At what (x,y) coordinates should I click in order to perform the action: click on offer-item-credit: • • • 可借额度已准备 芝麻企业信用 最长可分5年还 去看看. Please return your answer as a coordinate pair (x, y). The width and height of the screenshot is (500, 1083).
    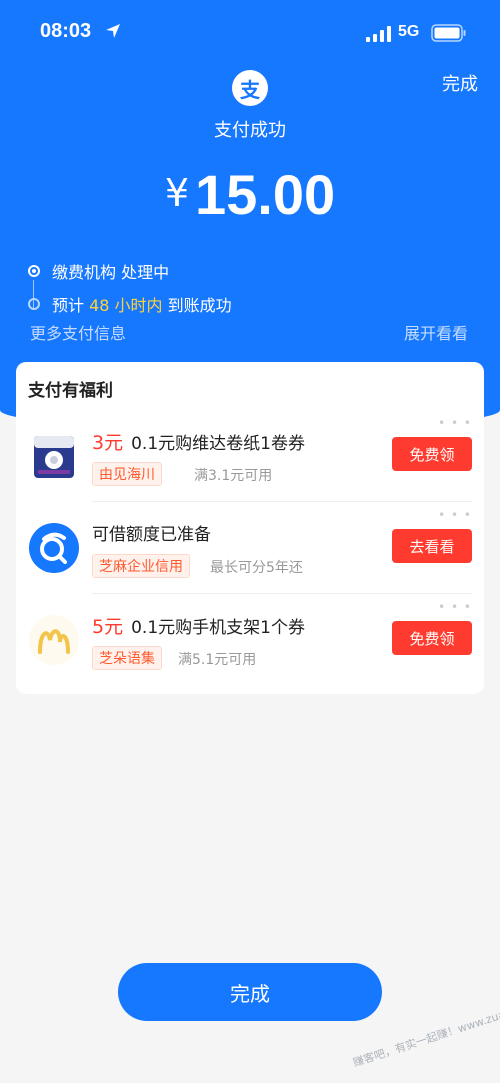
    Looking at the image, I should click on (250, 548).